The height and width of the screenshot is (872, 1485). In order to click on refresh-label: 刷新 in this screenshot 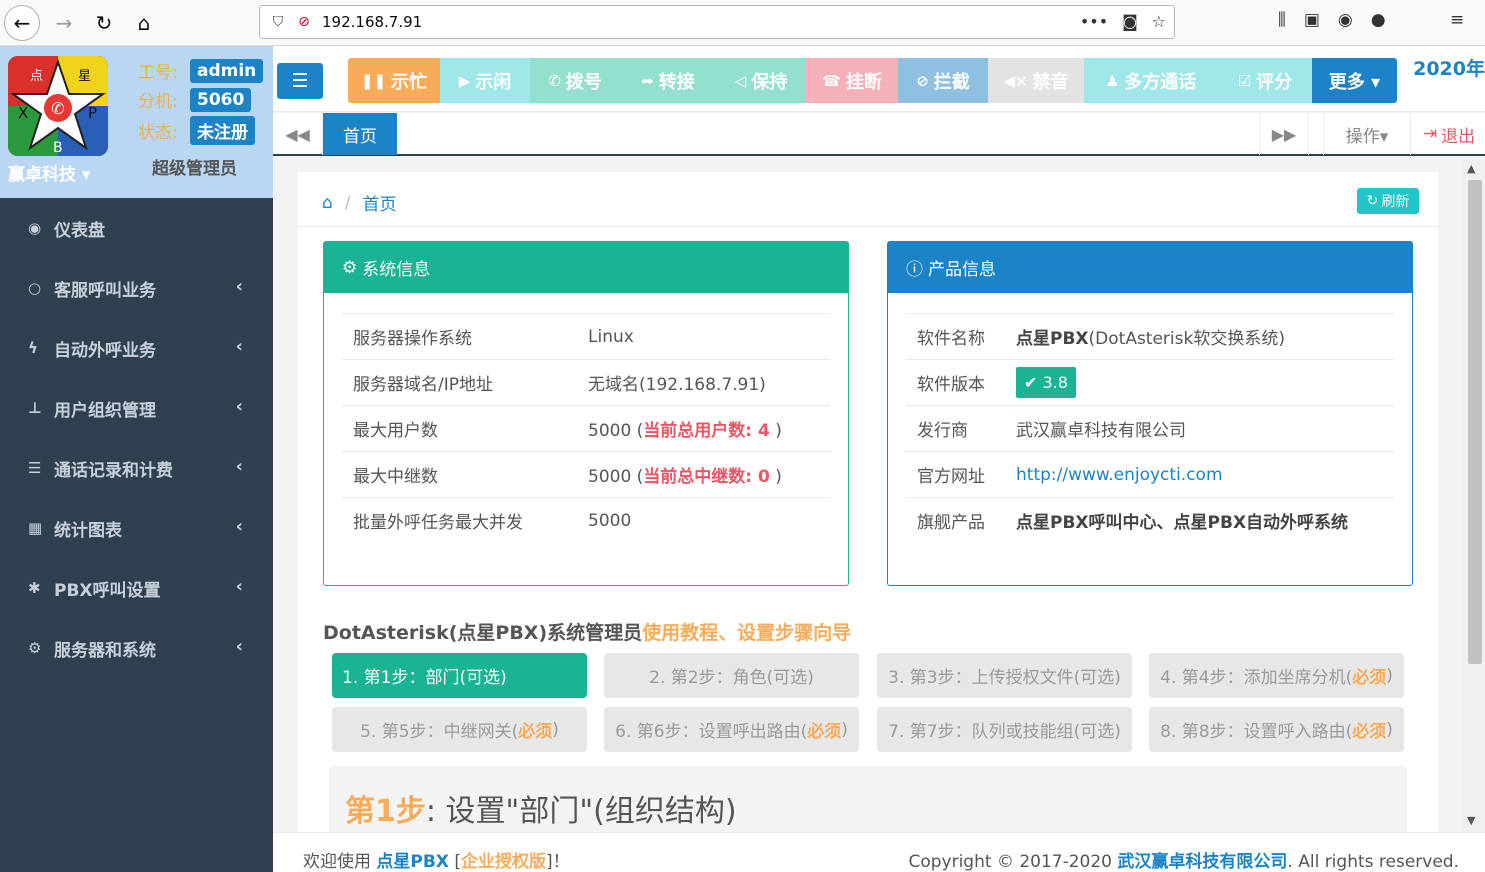, I will do `click(1395, 202)`.